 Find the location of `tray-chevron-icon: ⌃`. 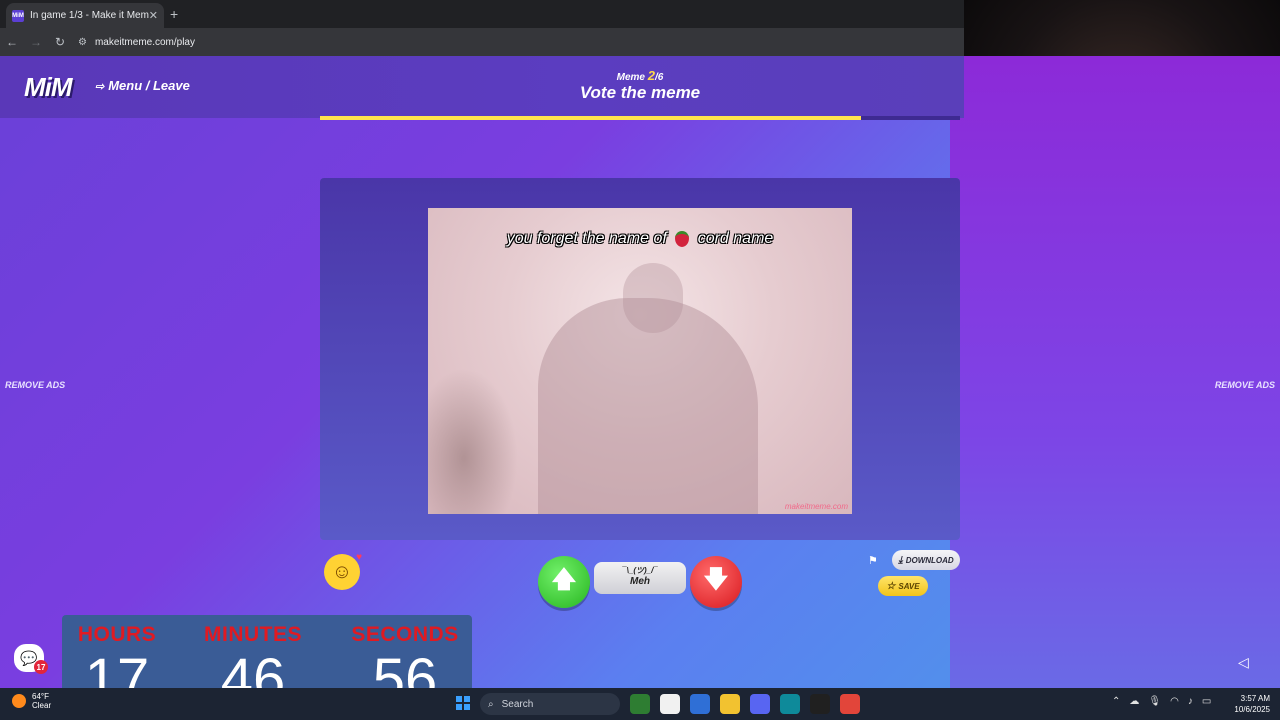

tray-chevron-icon: ⌃ is located at coordinates (1116, 701).